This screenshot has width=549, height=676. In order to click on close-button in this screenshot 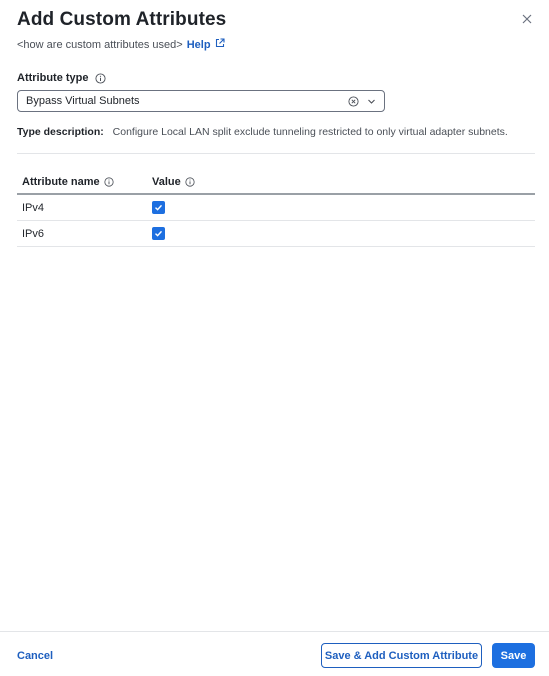, I will do `click(527, 20)`.